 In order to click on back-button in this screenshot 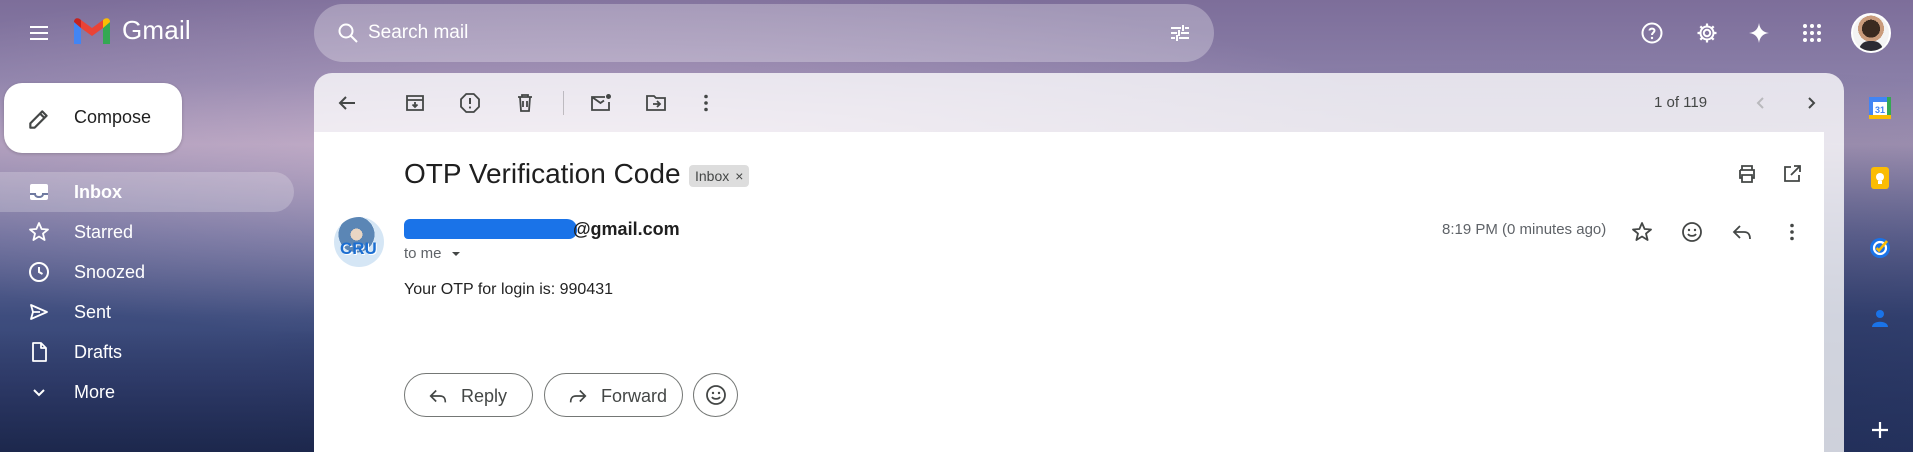, I will do `click(347, 103)`.